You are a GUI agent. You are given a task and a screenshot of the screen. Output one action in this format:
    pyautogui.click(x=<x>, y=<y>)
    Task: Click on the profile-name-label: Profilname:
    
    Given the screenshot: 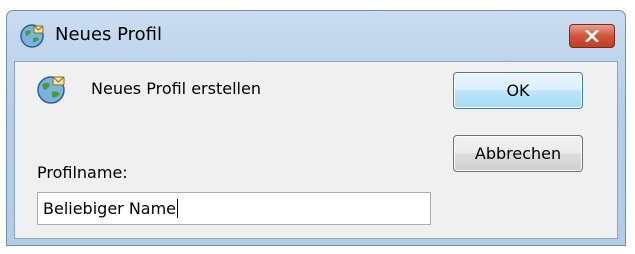 What is the action you would take?
    pyautogui.click(x=82, y=172)
    